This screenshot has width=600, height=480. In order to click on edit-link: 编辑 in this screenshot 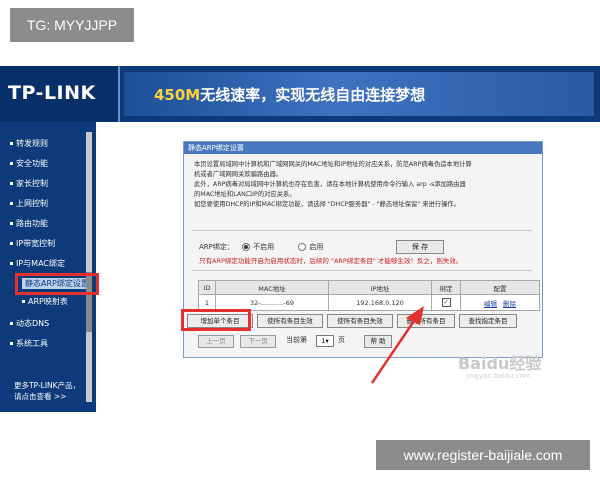, I will do `click(490, 304)`.